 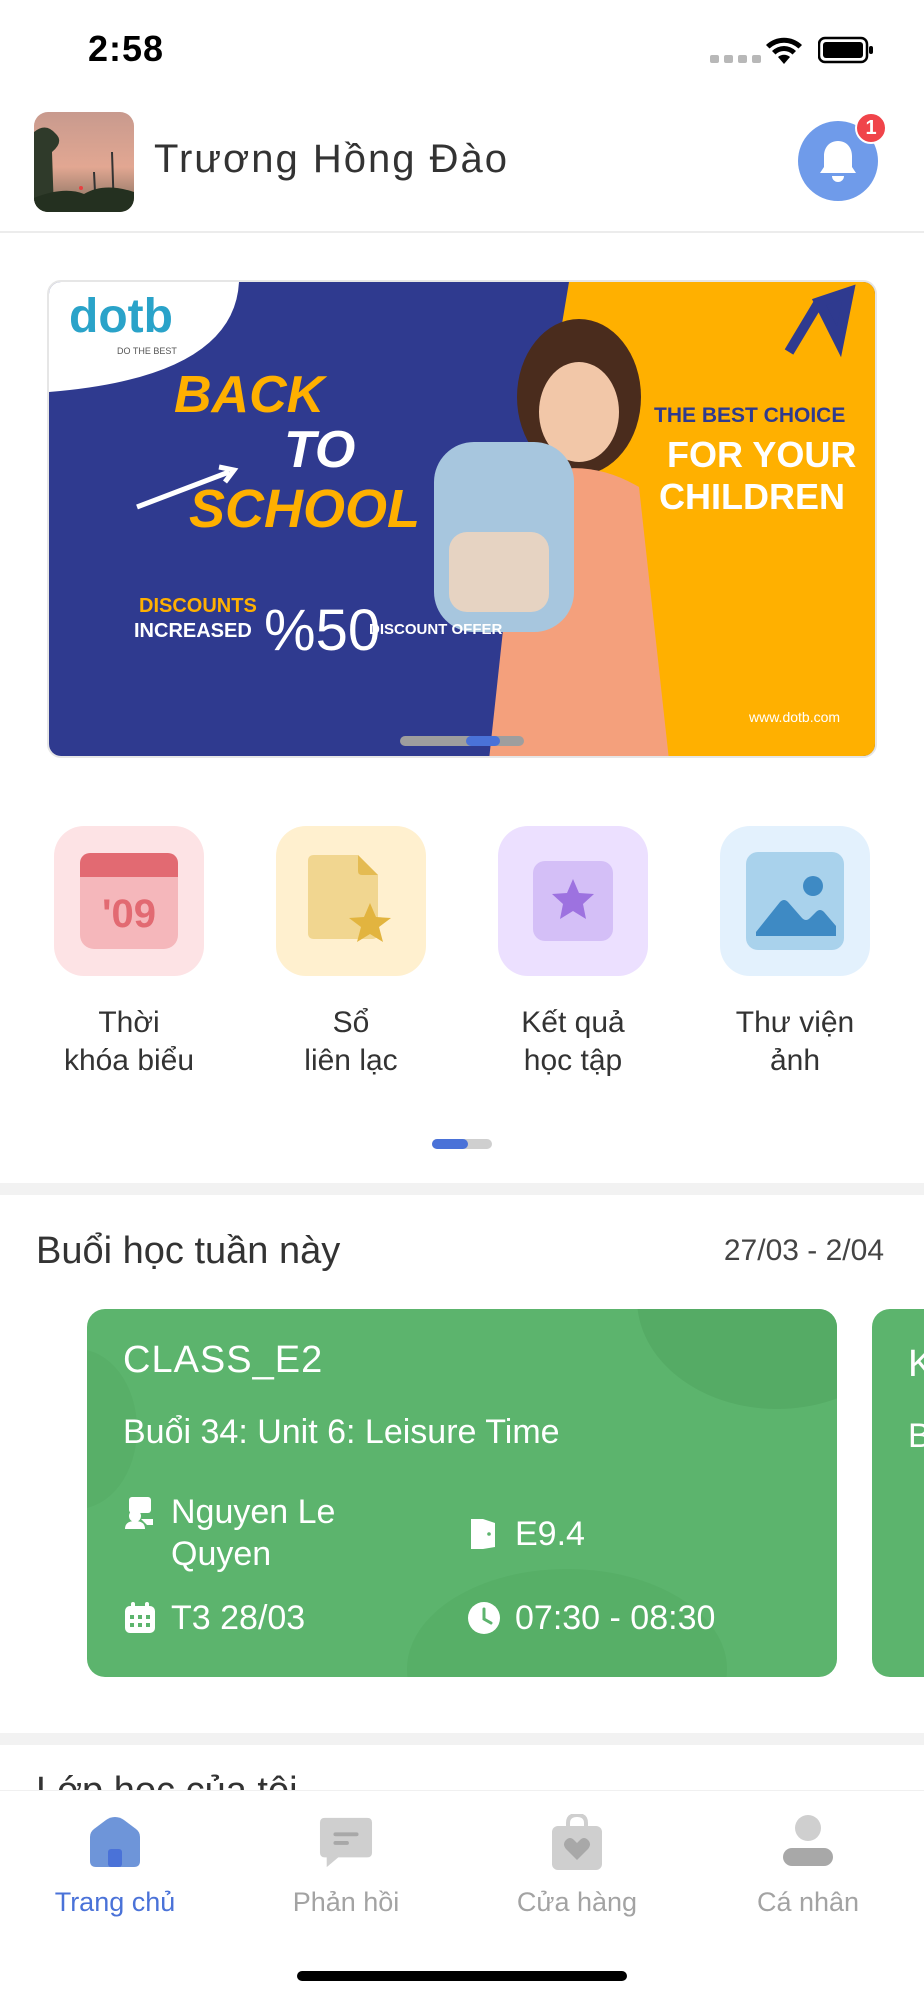 I want to click on room-info: E9.4, so click(x=526, y=1534).